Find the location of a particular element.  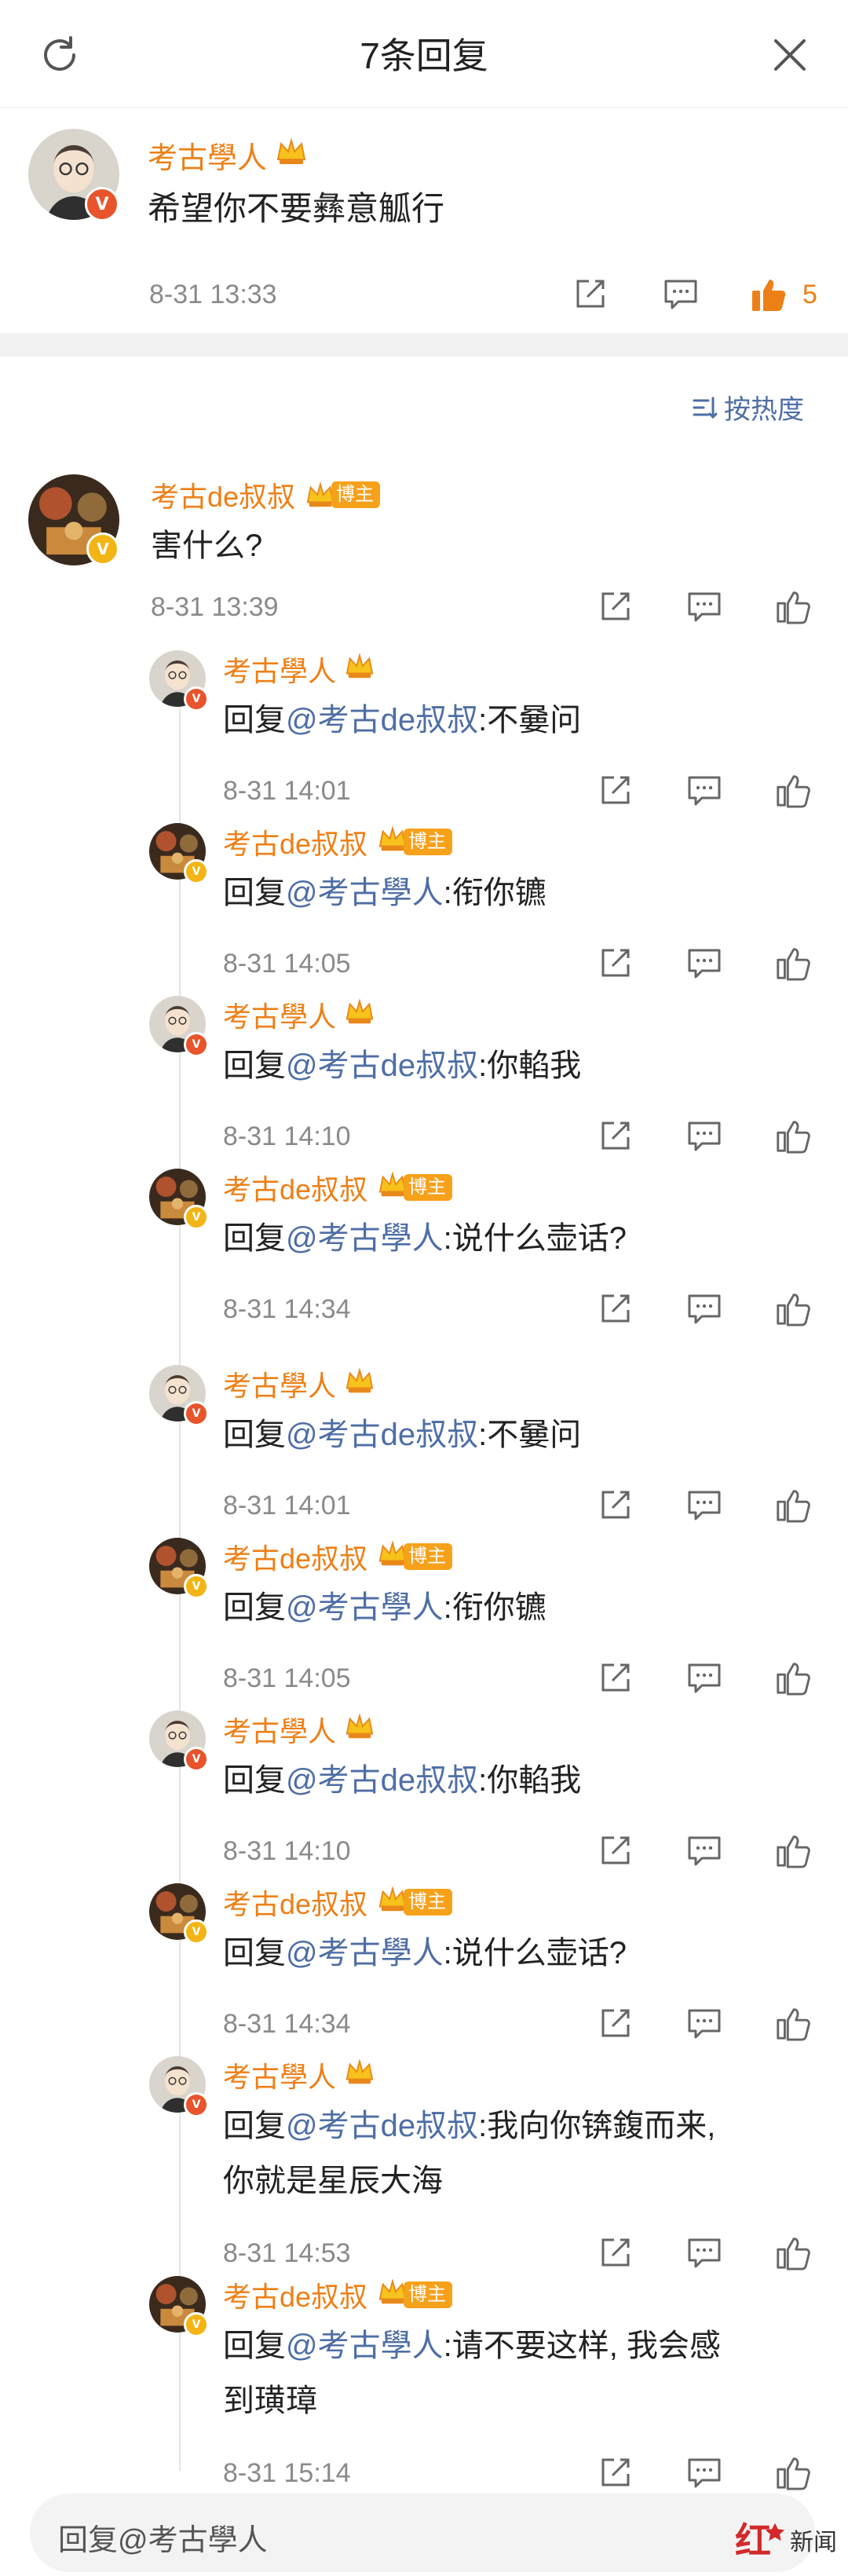

reply-text: 回复@考古學人:衔你镳 is located at coordinates (385, 1605).